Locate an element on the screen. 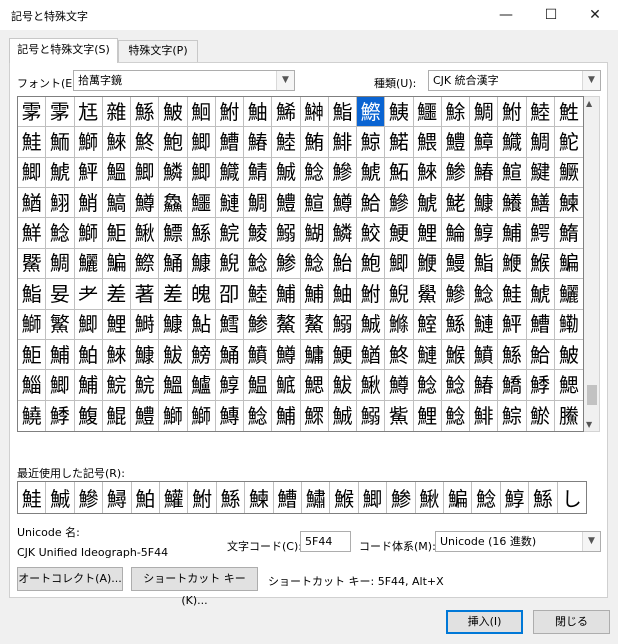  symbol-cell: 鰧 is located at coordinates (569, 416).